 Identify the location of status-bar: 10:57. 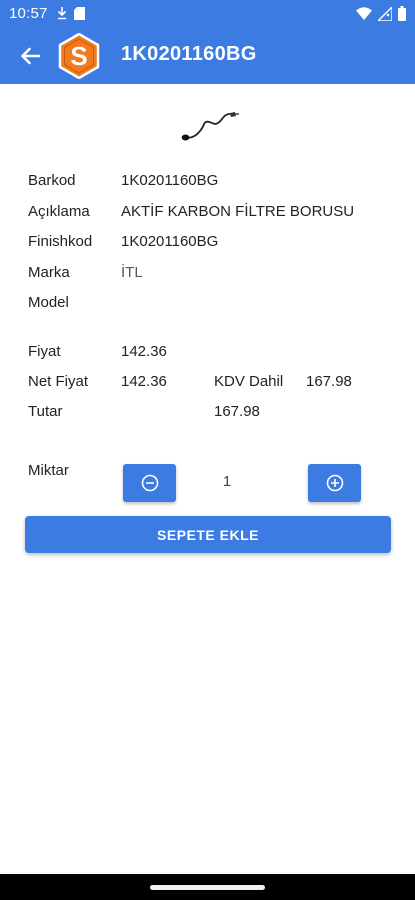
(207, 14).